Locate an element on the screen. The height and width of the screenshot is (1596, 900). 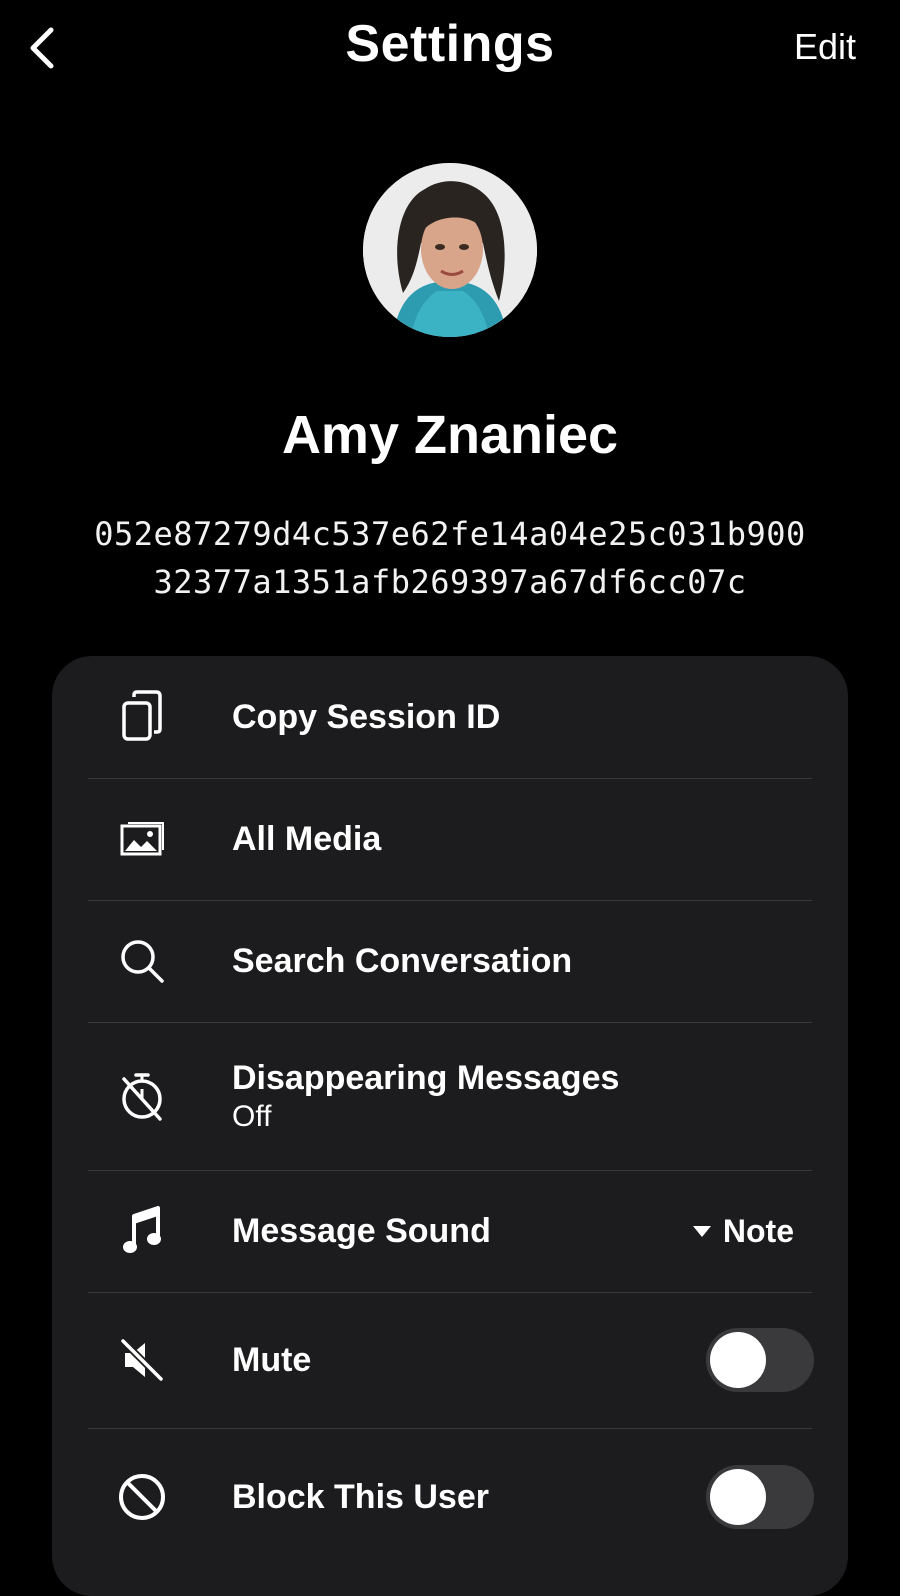
contact-name: Amy Znaniec is located at coordinates (450, 435).